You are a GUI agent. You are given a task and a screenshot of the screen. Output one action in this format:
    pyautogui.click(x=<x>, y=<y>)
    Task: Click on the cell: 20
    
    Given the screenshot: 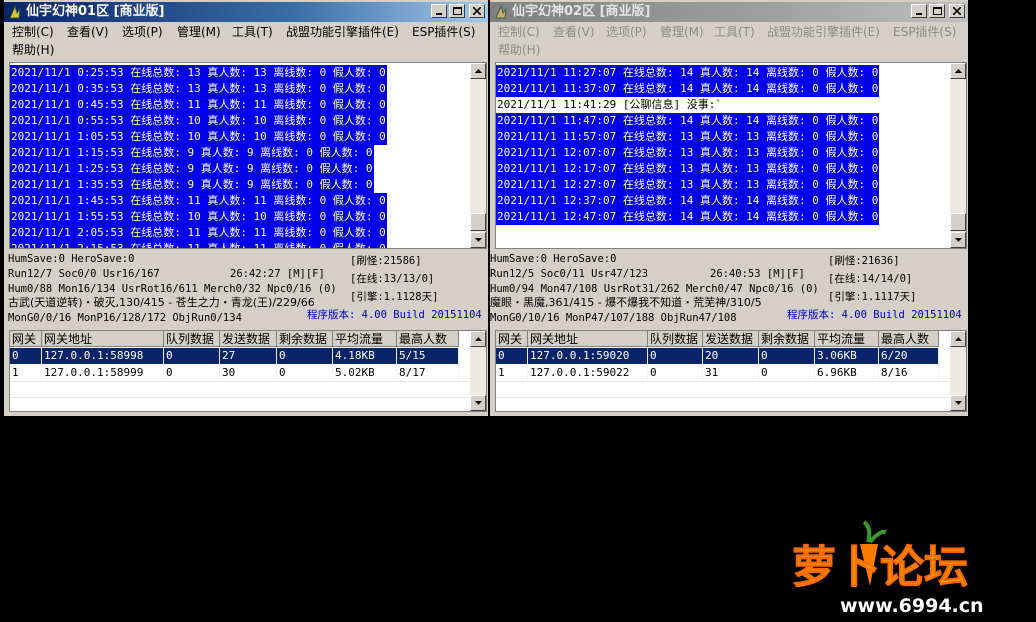 What is the action you would take?
    pyautogui.click(x=731, y=356)
    